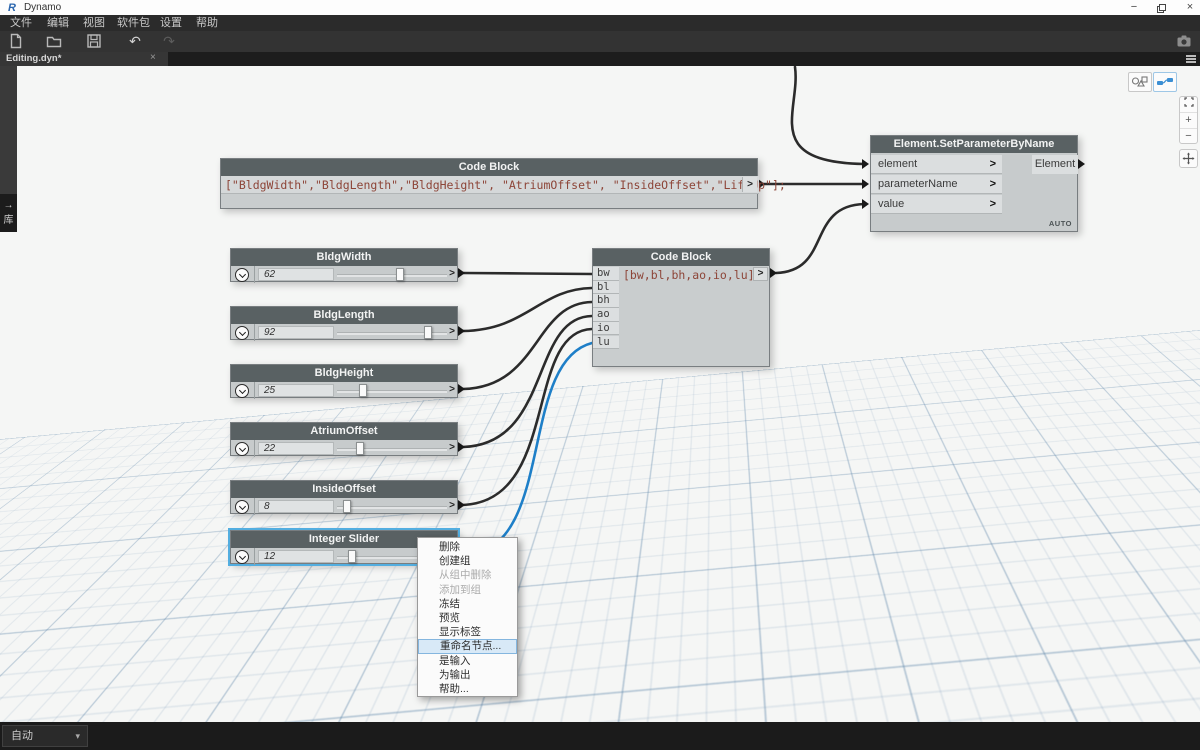 Image resolution: width=1200 pixels, height=750 pixels. Describe the element at coordinates (344, 257) in the screenshot. I see `node-title: BldgWidth` at that location.